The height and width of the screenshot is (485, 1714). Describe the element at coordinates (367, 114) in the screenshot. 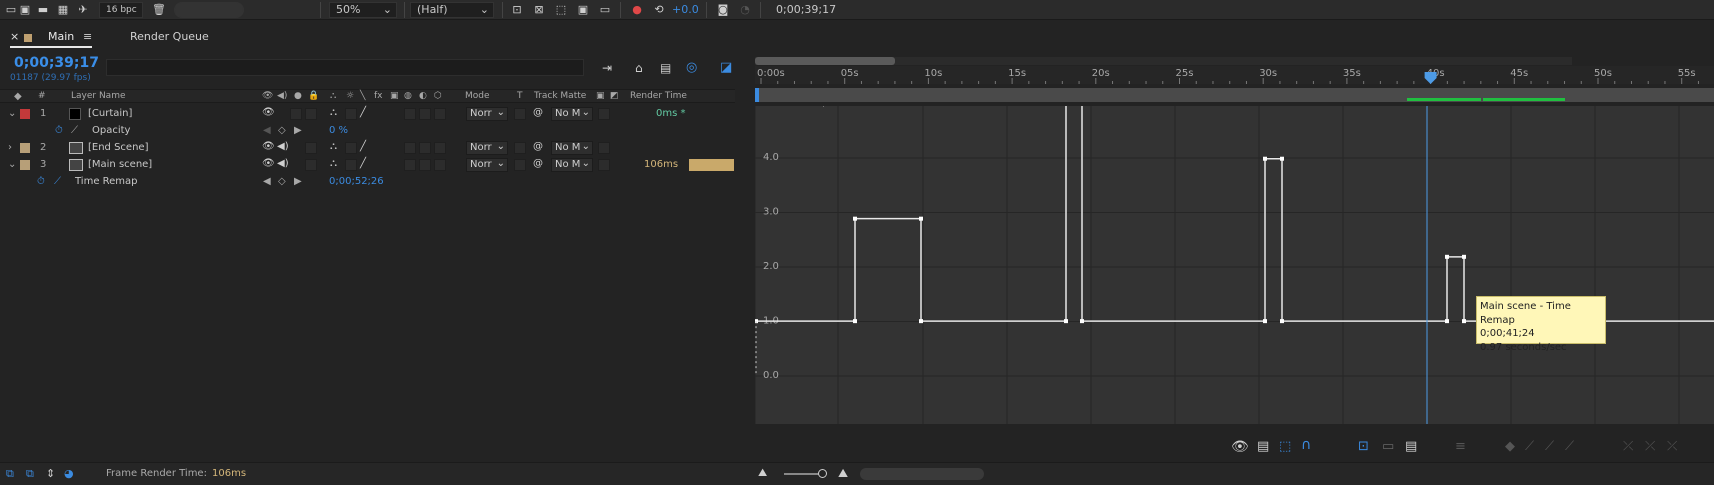

I see `layer-row-curtain: ⌄ 1 [Curtain] 👁 ⛬ ╱ Norr ⌄ @ No M ⌄ 0ms *` at that location.